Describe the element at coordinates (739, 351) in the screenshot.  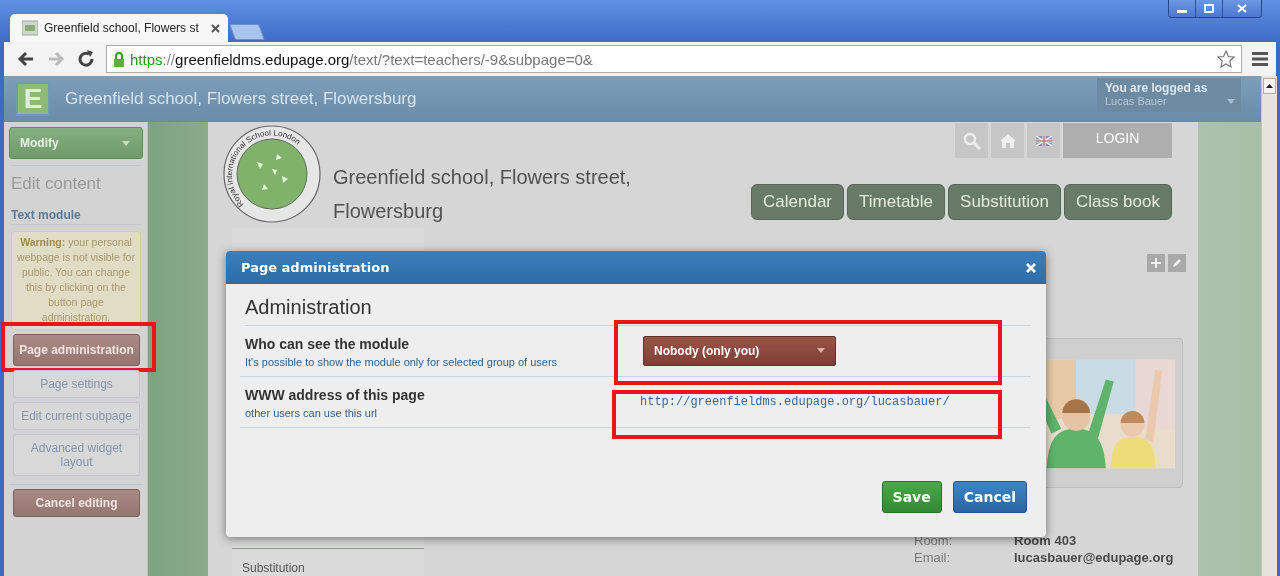
I see `visibility-dropdown: Nobody (only you)` at that location.